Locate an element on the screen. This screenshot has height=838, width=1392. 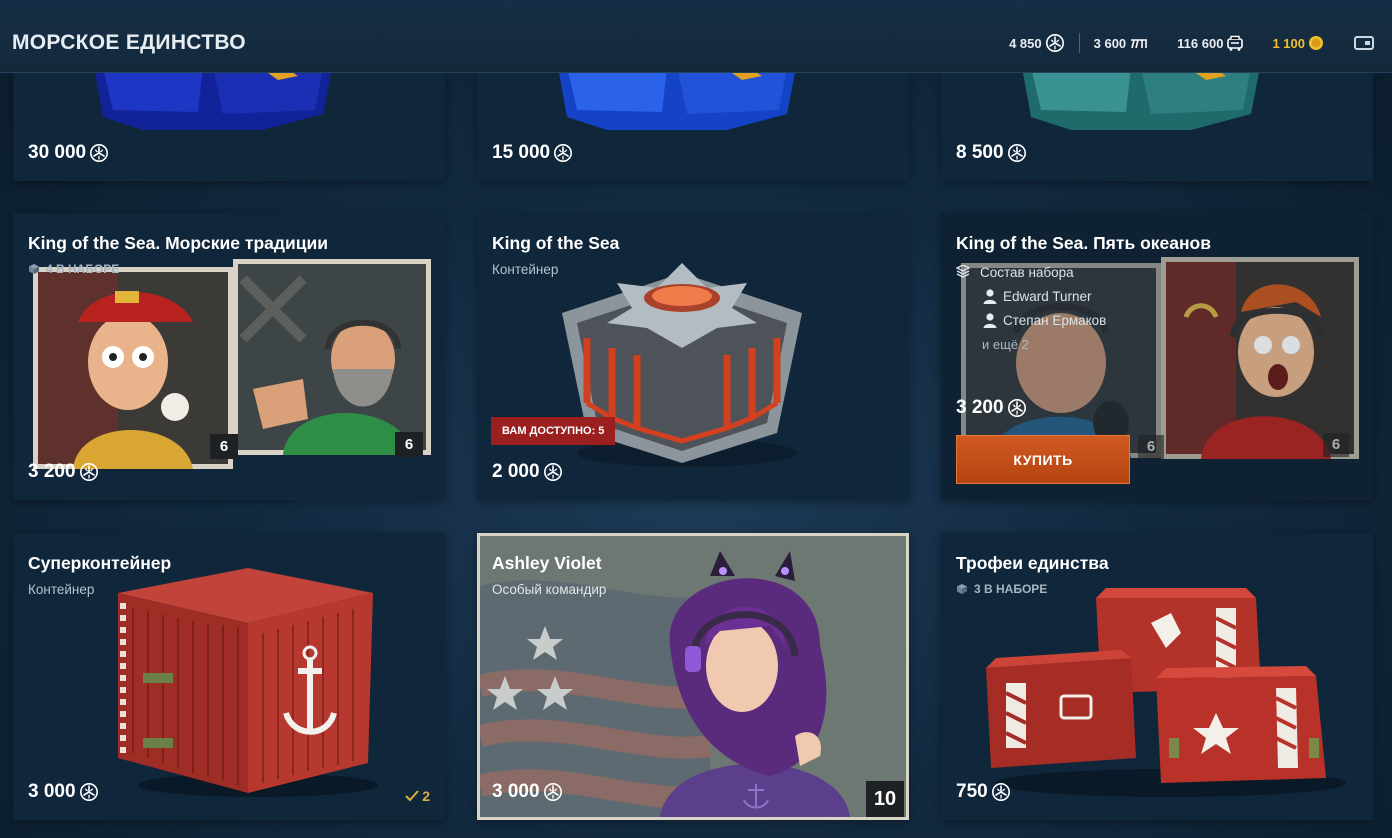
card-title: Трофеи единства is located at coordinates (1032, 563).